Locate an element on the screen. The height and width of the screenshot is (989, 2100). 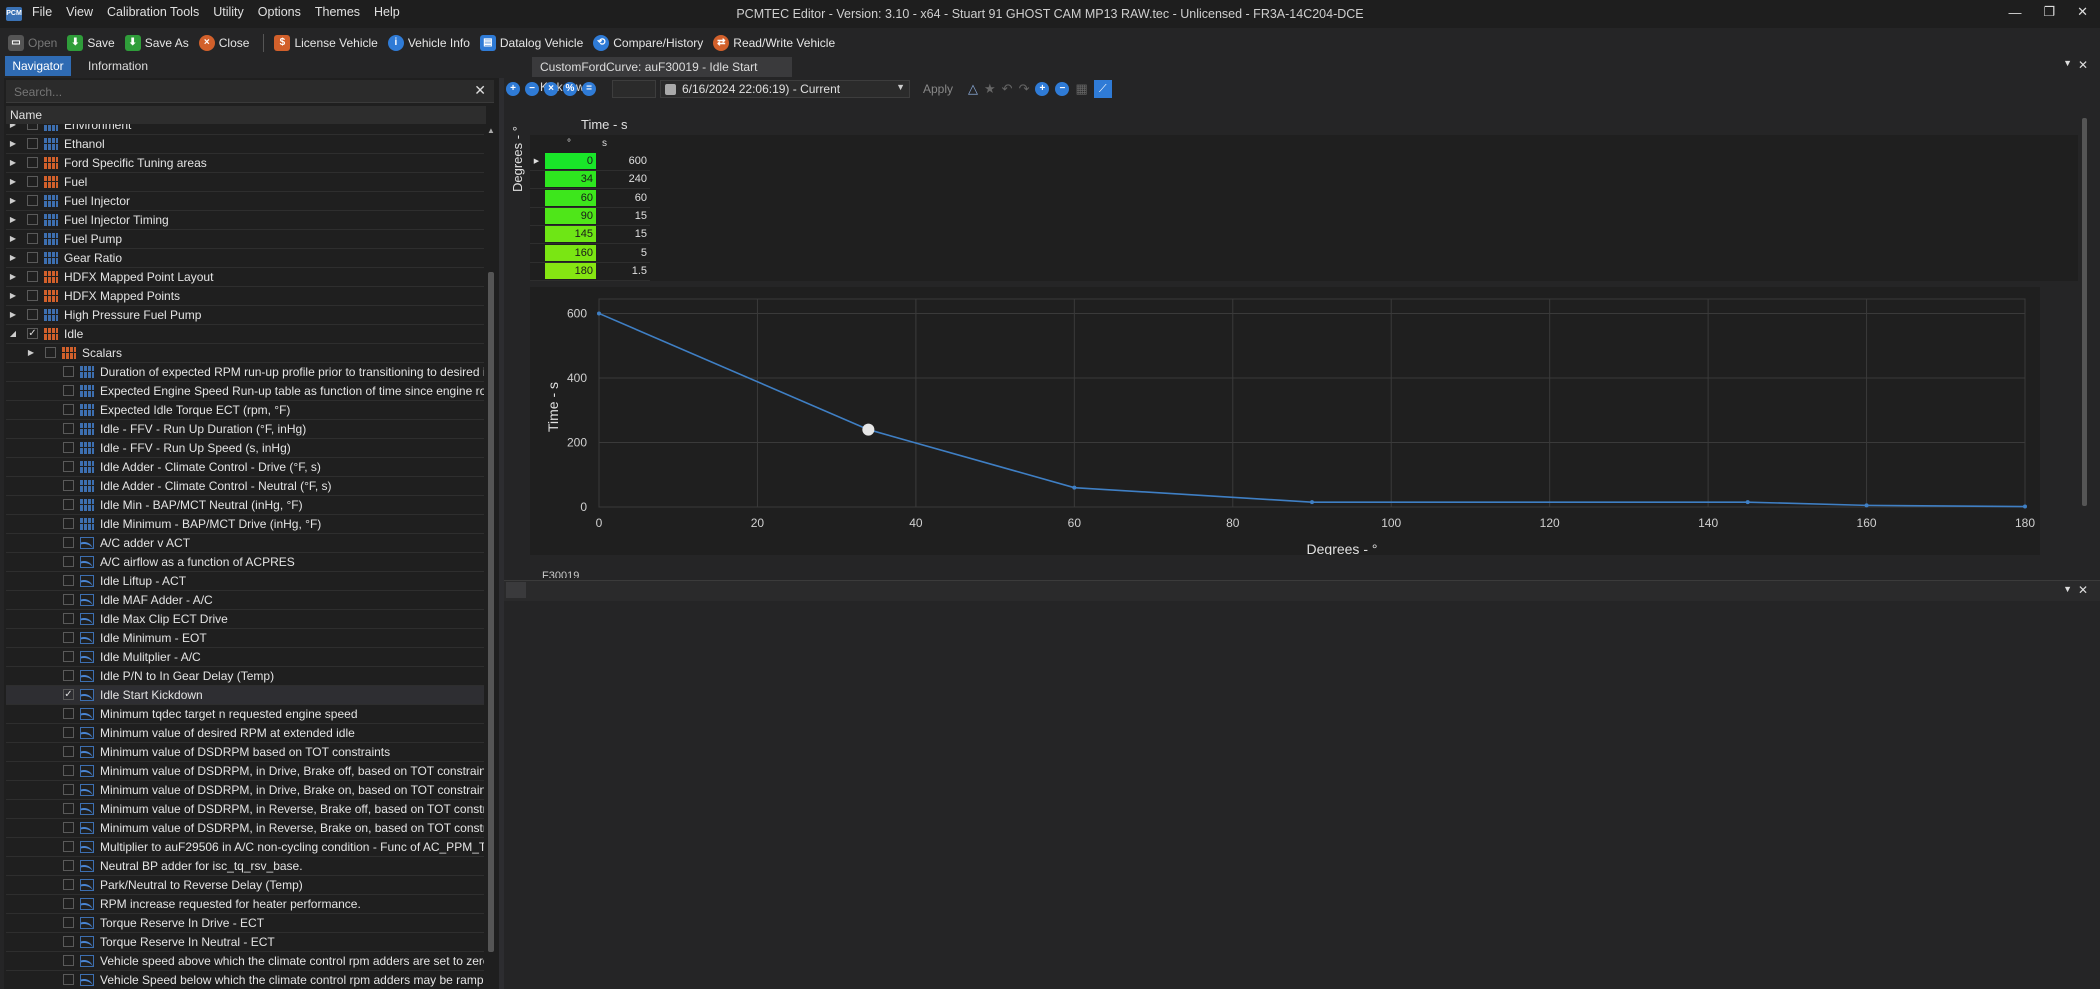
bottom-dropdown-icon: ▼ is located at coordinates (2067, 589).